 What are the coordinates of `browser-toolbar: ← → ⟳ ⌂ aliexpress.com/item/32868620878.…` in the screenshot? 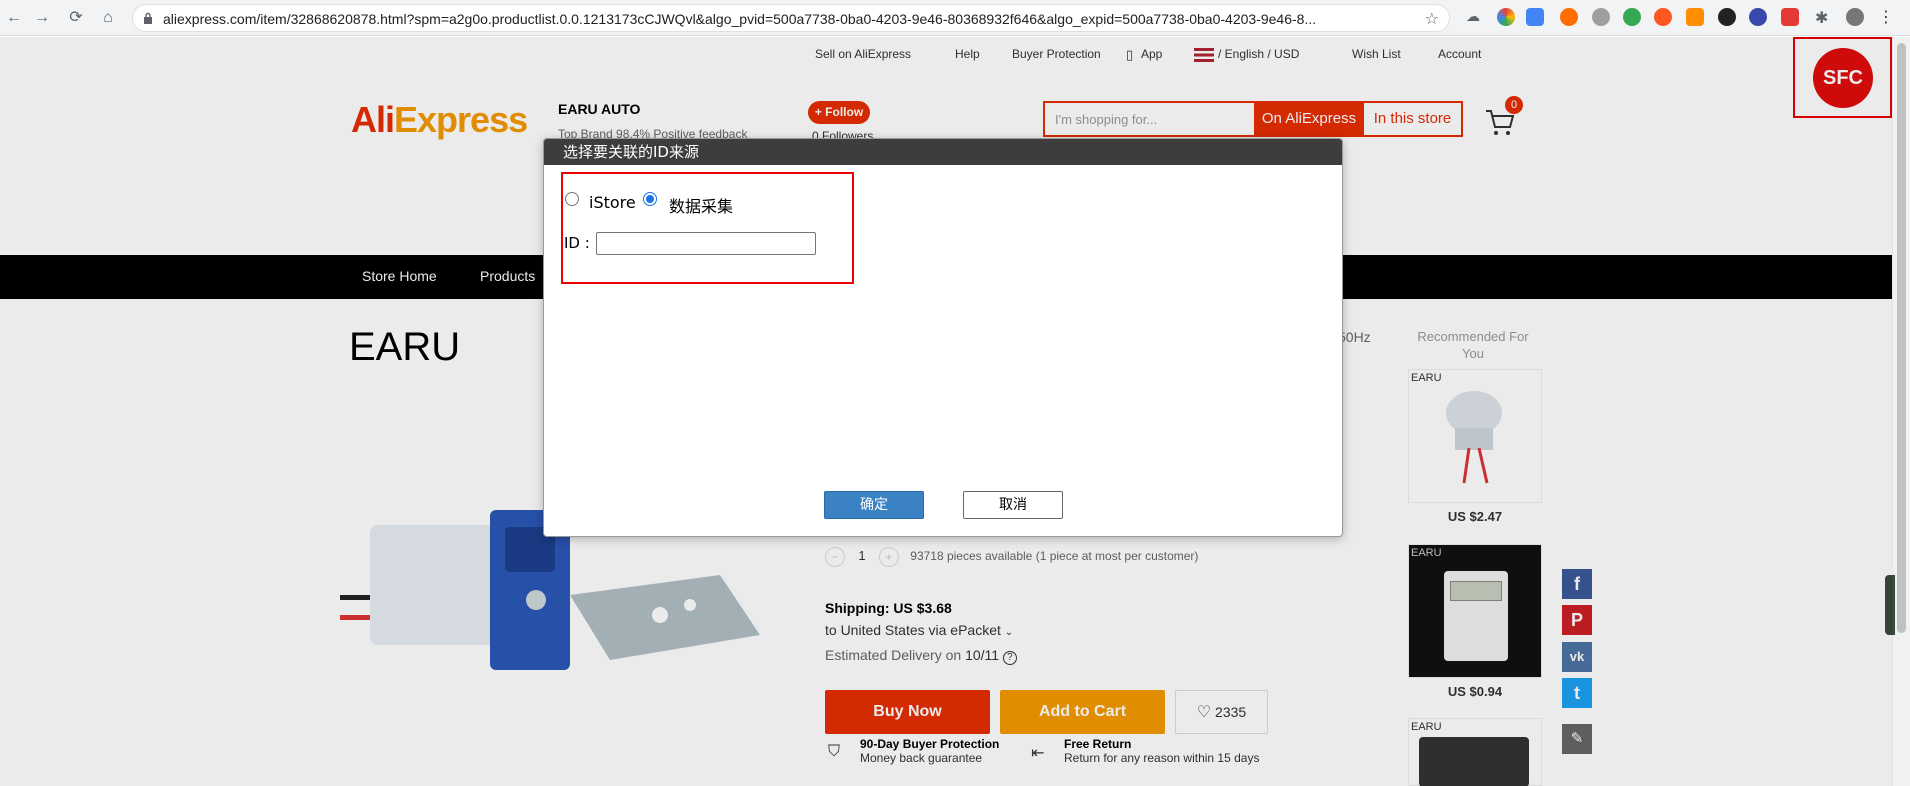 It's located at (955, 18).